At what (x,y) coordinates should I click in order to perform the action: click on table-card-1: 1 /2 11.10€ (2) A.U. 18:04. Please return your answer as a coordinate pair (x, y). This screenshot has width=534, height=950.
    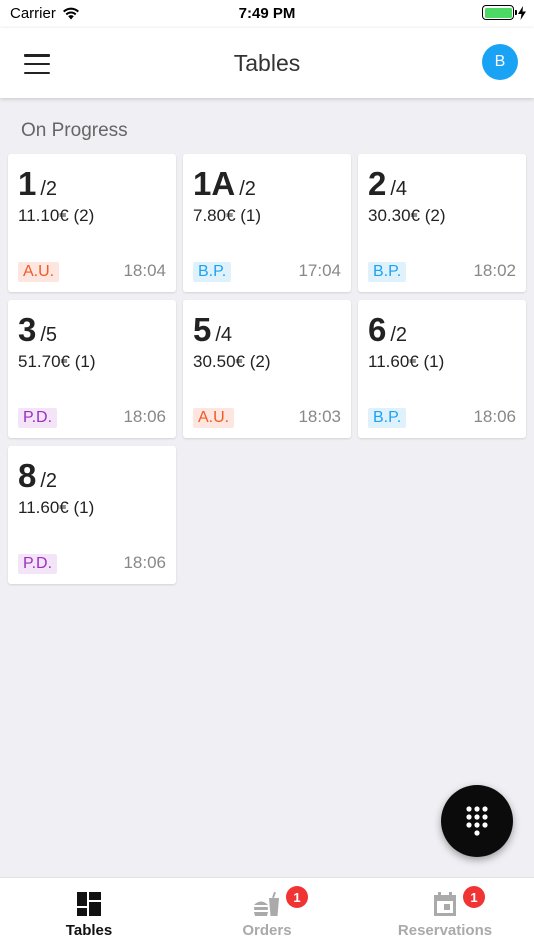
    Looking at the image, I should click on (92, 223).